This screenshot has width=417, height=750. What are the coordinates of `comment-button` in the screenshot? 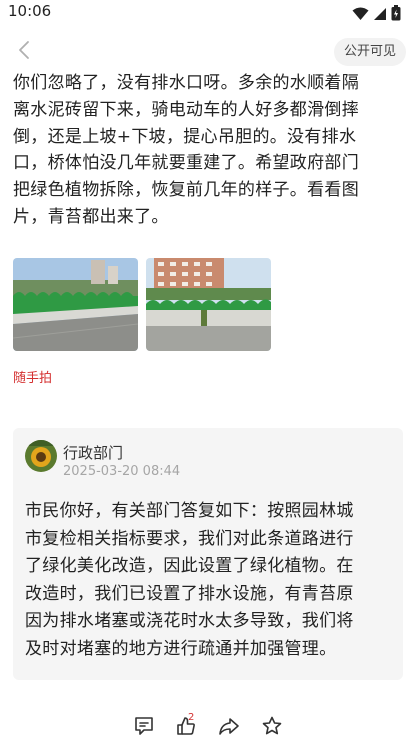 It's located at (144, 728).